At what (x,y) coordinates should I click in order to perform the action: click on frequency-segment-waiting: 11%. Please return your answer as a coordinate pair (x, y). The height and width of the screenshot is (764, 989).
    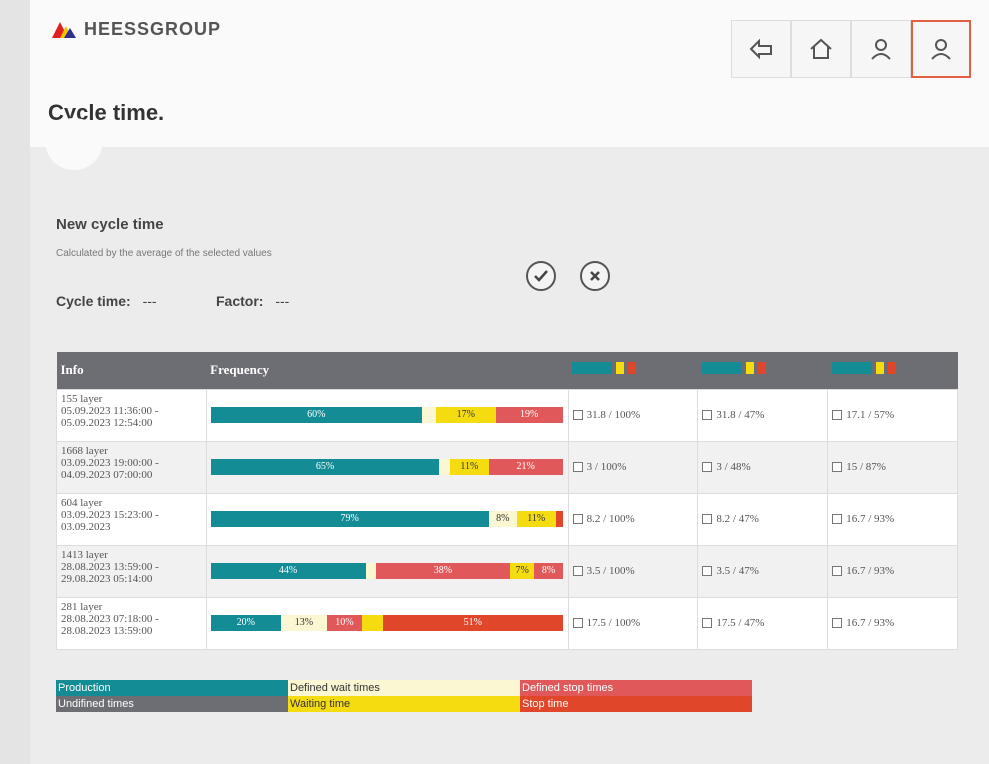
    Looking at the image, I should click on (536, 519).